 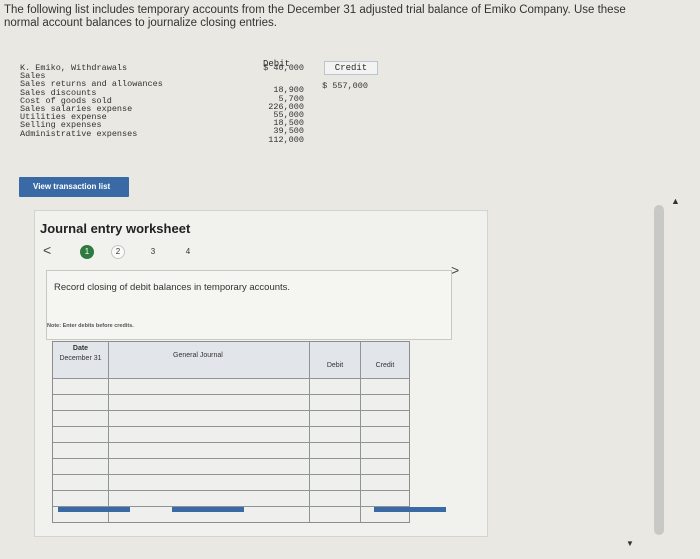 What do you see at coordinates (115, 228) in the screenshot?
I see `worksheet-title: Journal entry worksheet` at bounding box center [115, 228].